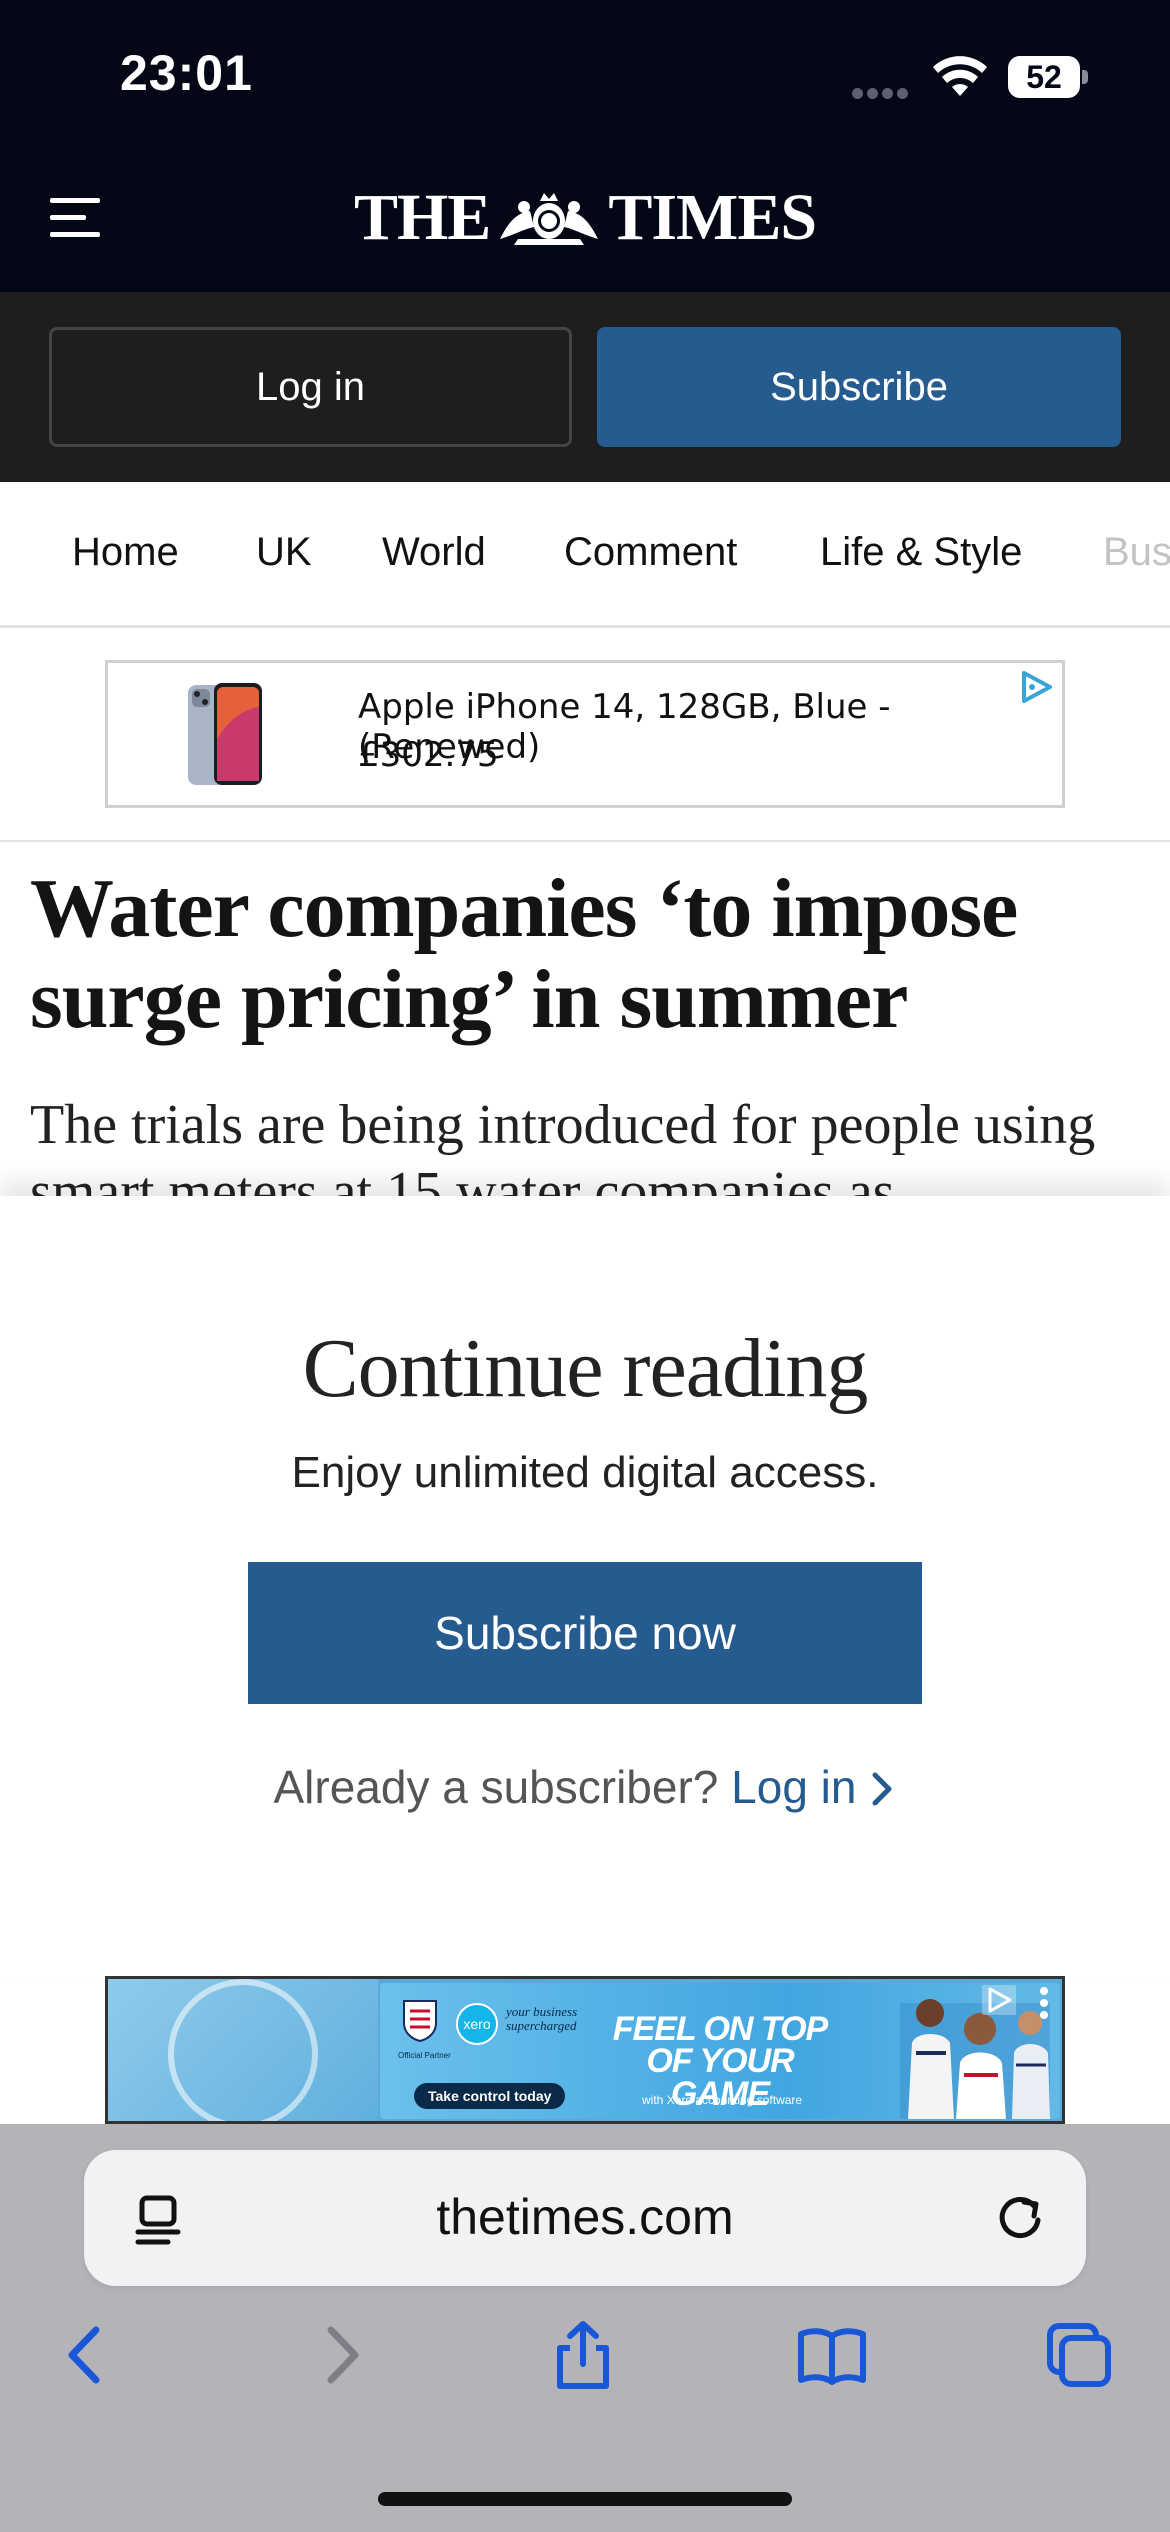 This screenshot has width=1170, height=2532. I want to click on paywall-title: Continue reading, so click(585, 1368).